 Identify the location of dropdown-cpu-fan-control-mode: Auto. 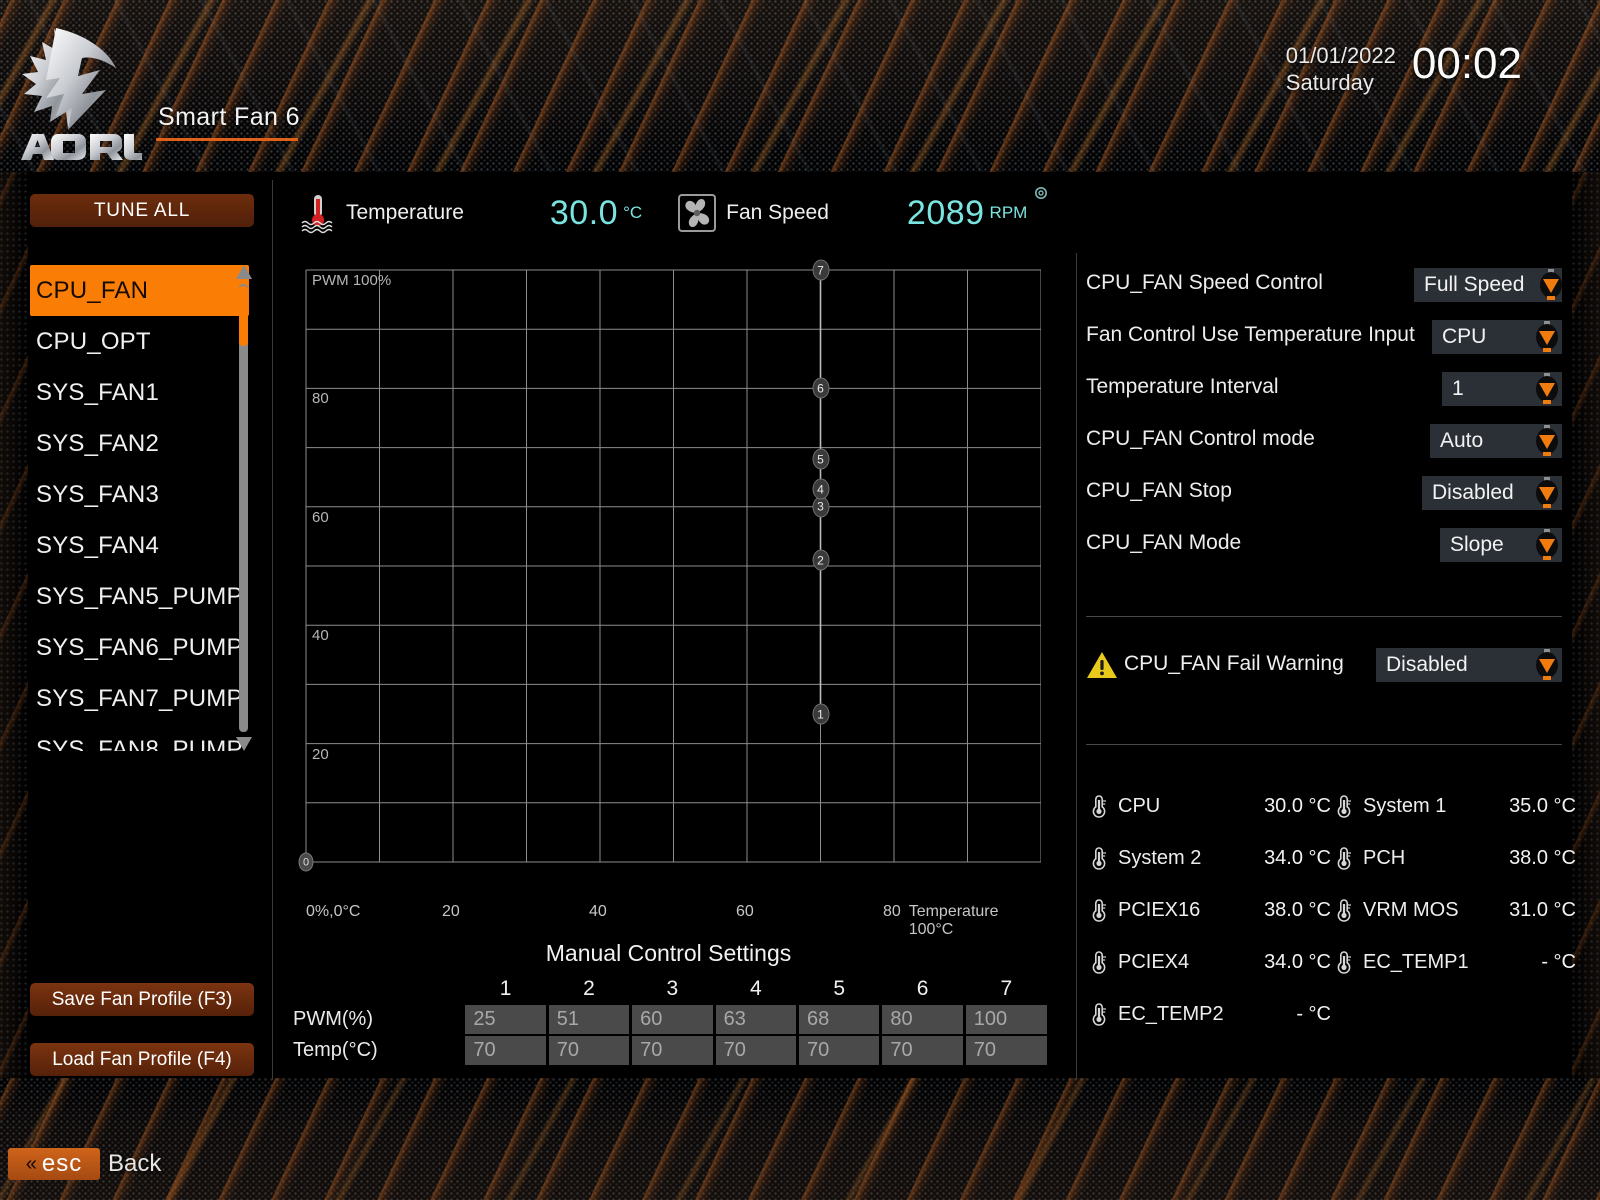
(1496, 441).